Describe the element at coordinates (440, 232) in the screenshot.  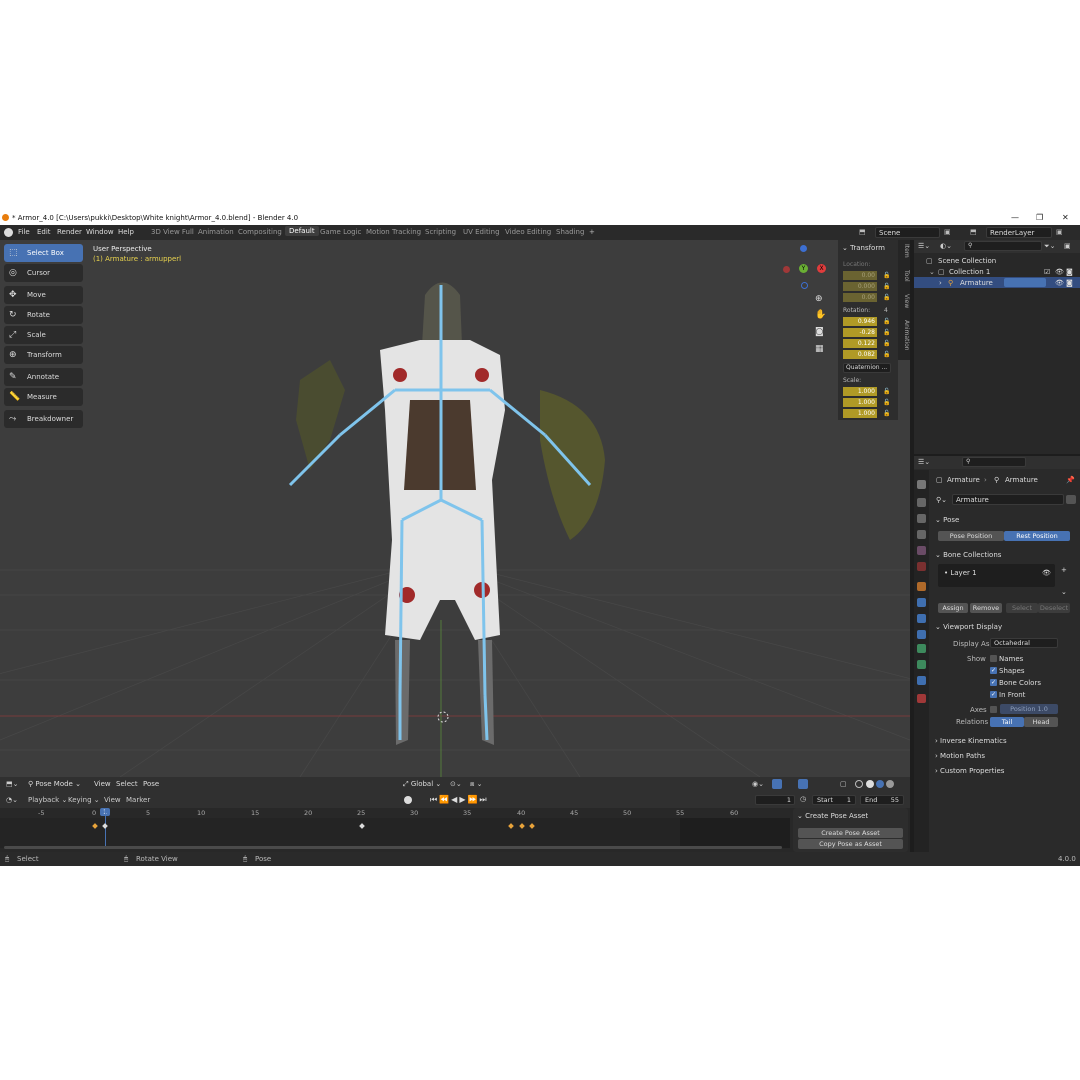
I see `tab-scripting: Scripting` at that location.